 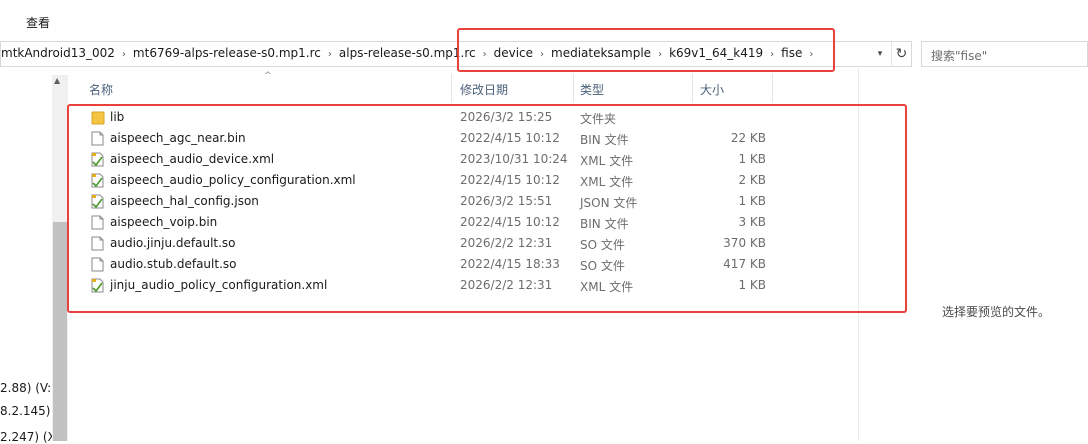 I want to click on column-header-row: ^ 名称 修改日期 类型 大小, so click(x=463, y=86).